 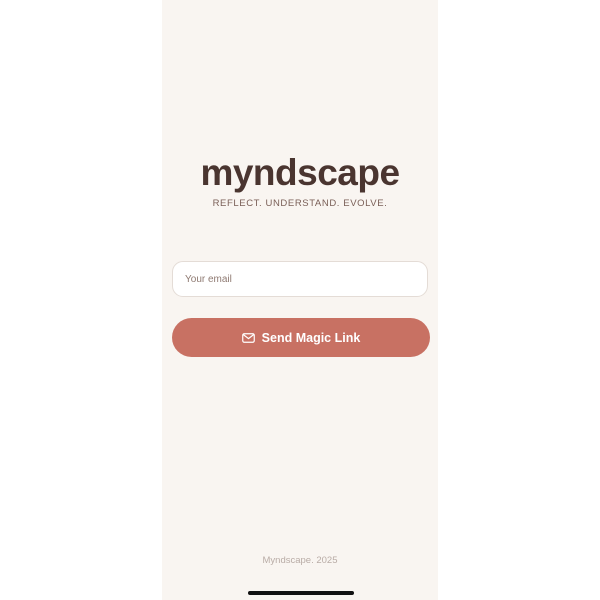 What do you see at coordinates (300, 560) in the screenshot?
I see `footer-copyright: Myndscape. 2025` at bounding box center [300, 560].